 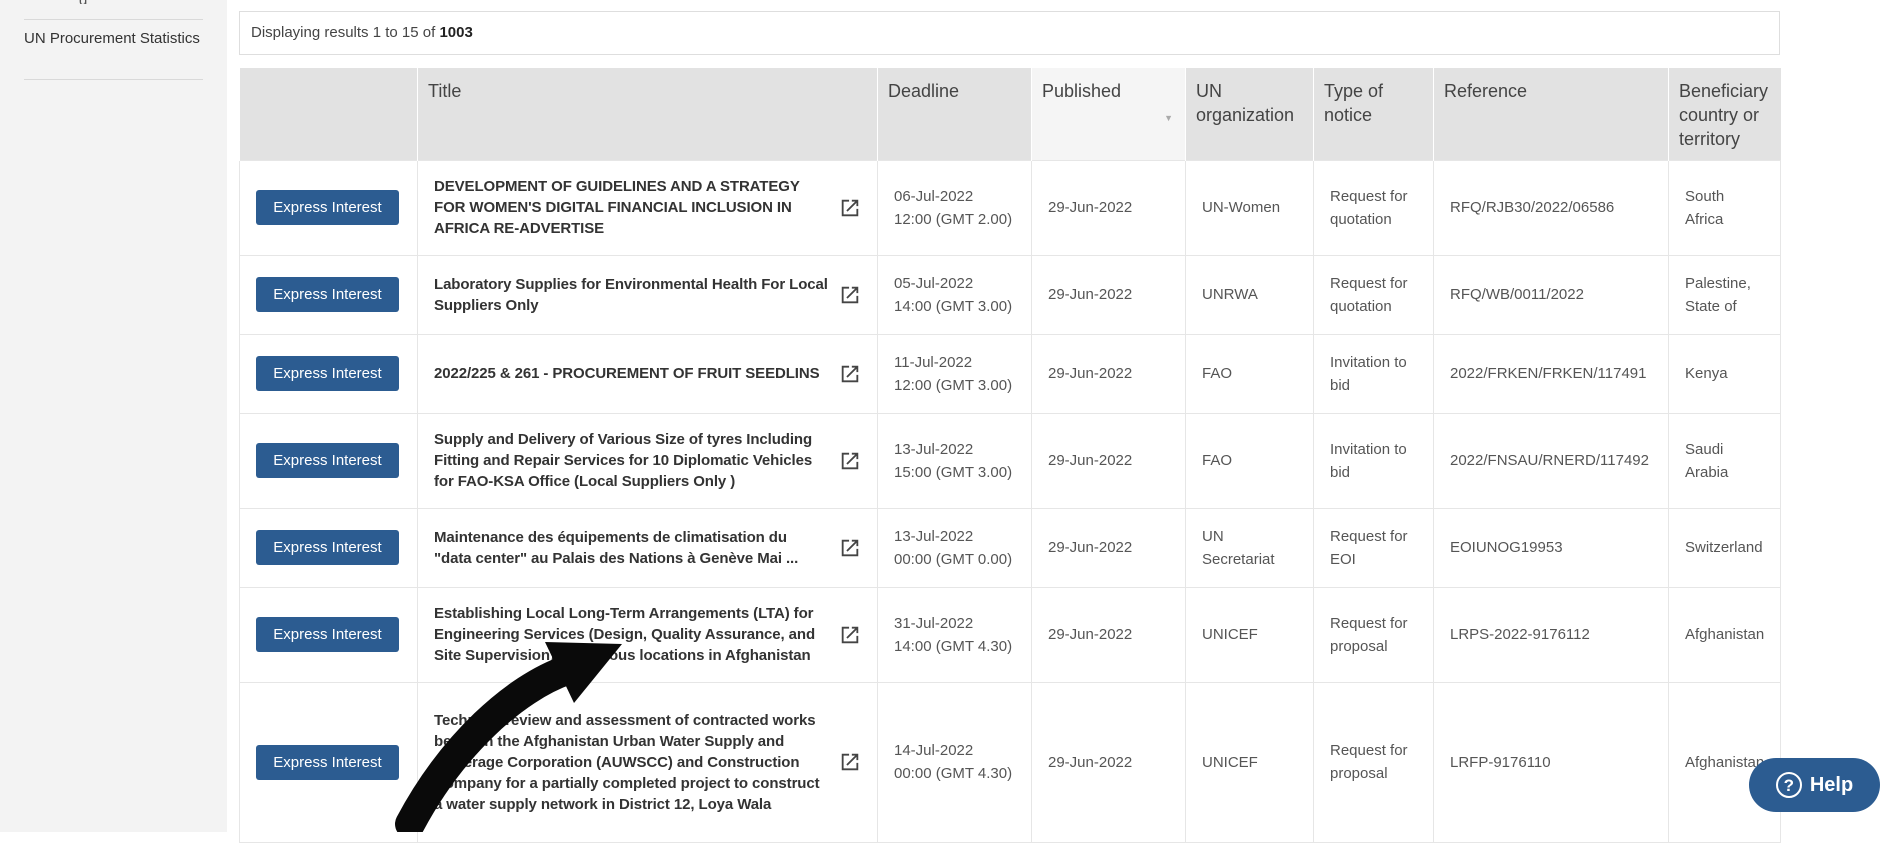 I want to click on help-button: ? Help, so click(x=1814, y=785).